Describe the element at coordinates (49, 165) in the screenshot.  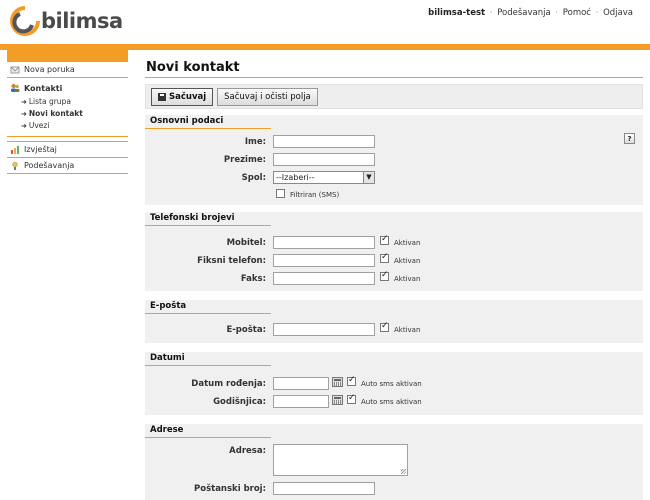
I see `sidebar-item-label: Podešavanja` at that location.